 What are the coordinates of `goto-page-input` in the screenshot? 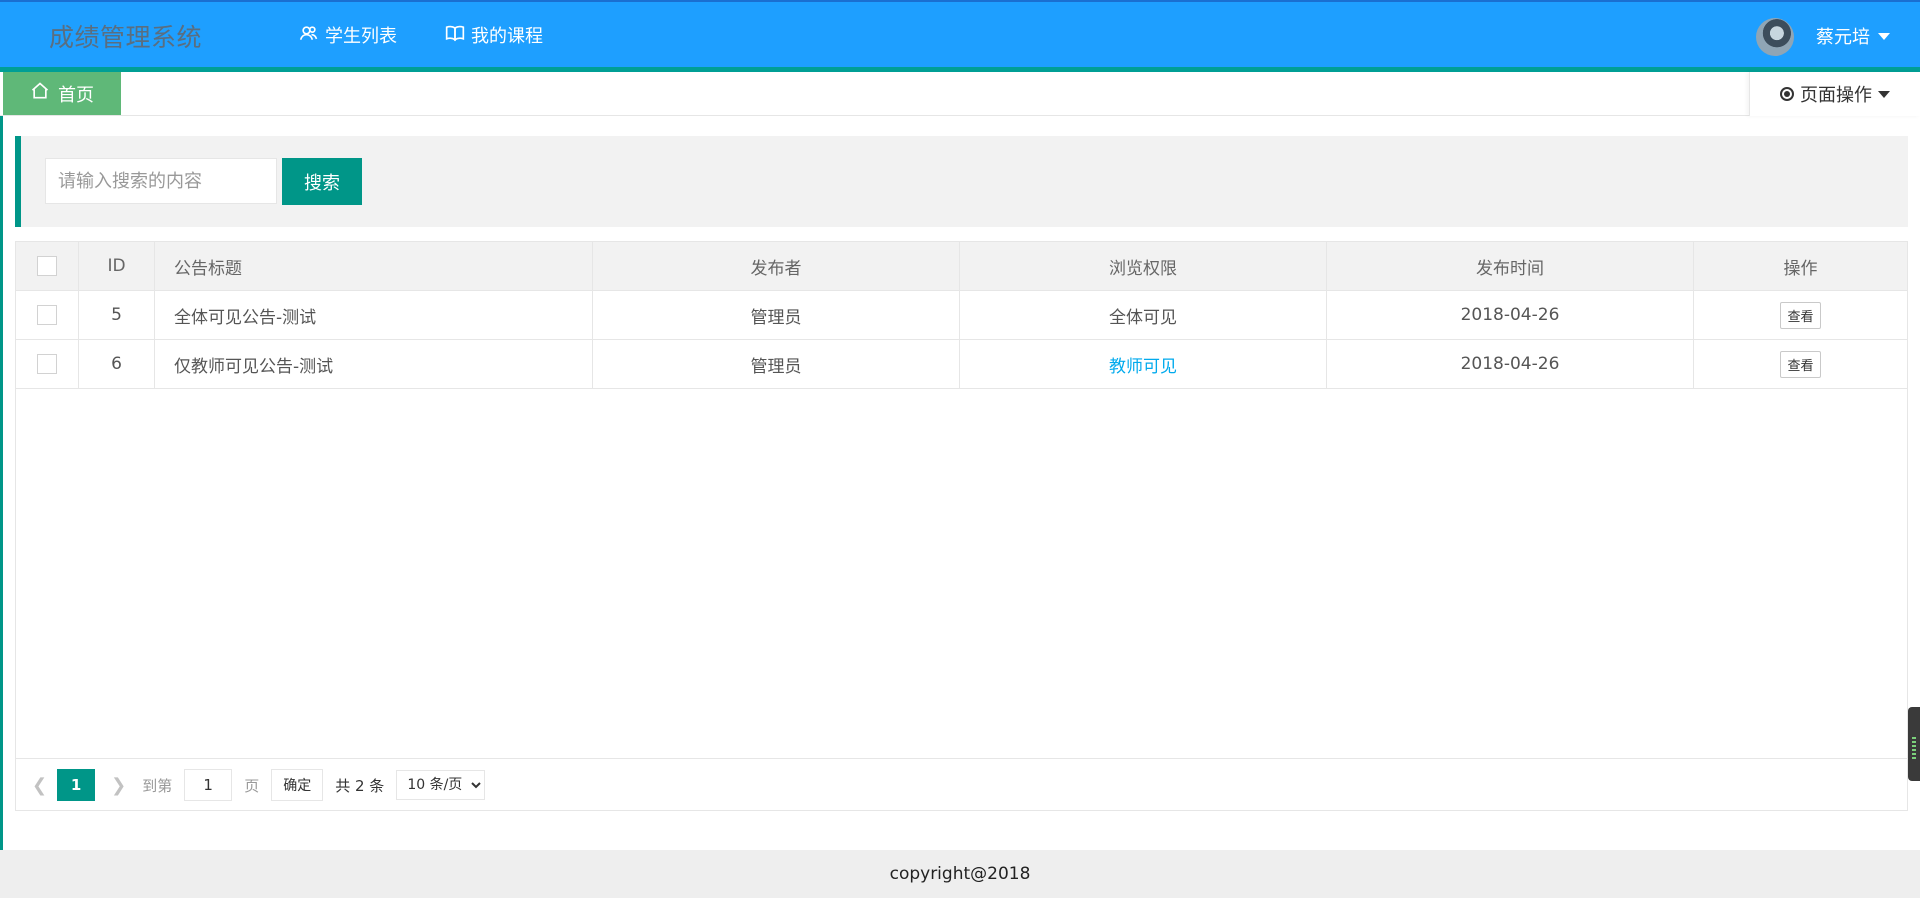 It's located at (208, 785).